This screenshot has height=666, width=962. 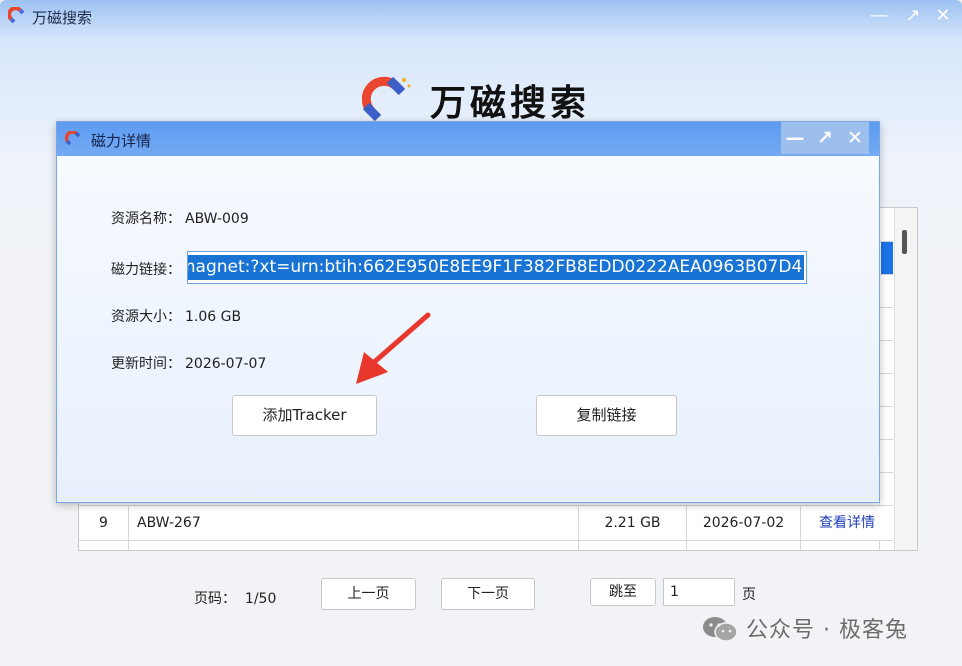 I want to click on dialog-window-controls: — ↗ ✕, so click(x=825, y=138).